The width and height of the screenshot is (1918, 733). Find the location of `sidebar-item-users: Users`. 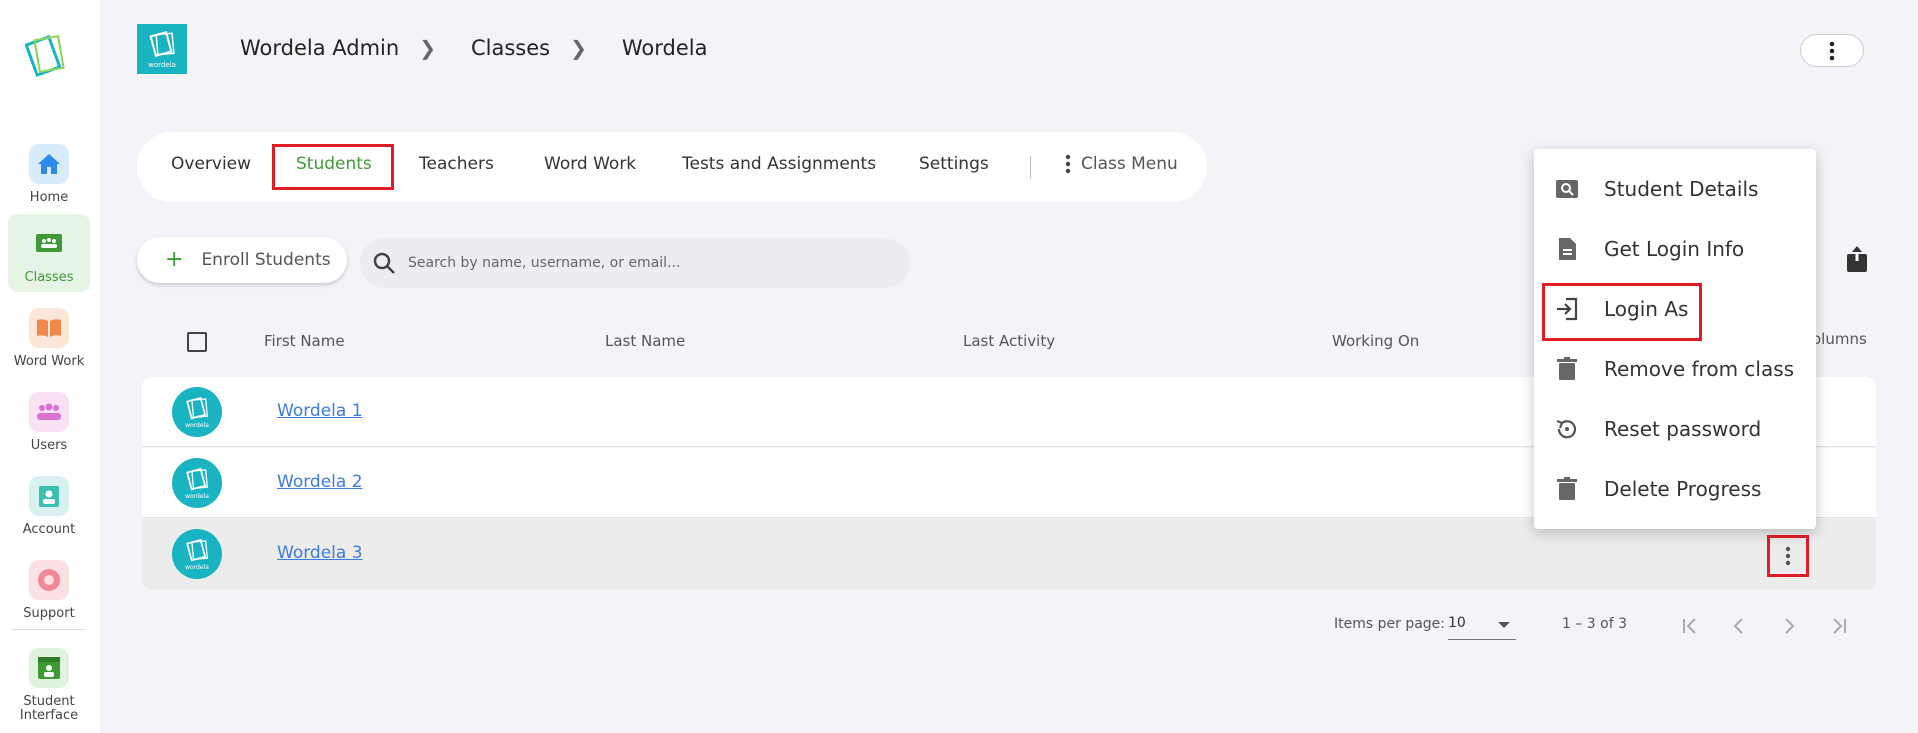

sidebar-item-users: Users is located at coordinates (49, 421).